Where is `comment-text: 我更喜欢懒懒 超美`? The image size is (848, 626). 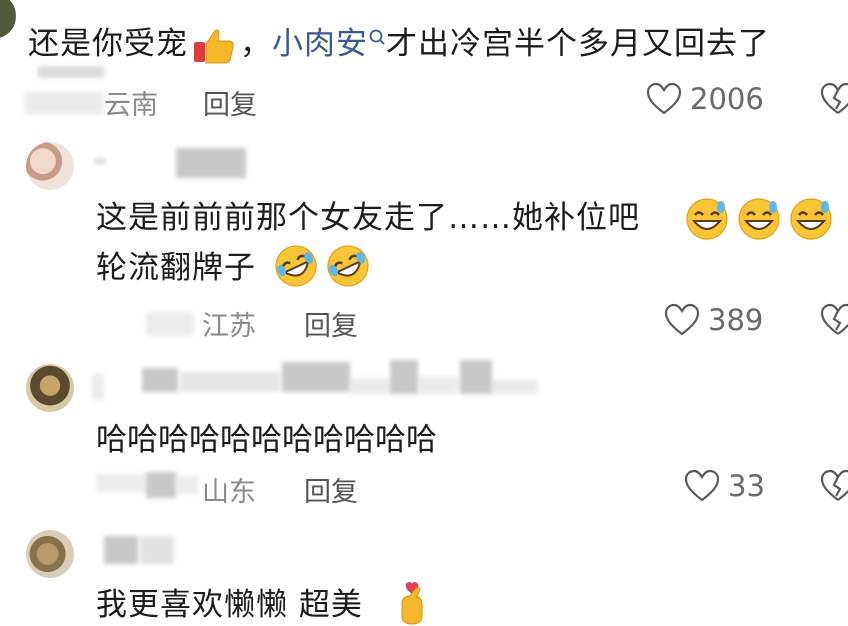
comment-text: 我更喜欢懒懒 超美 is located at coordinates (229, 605).